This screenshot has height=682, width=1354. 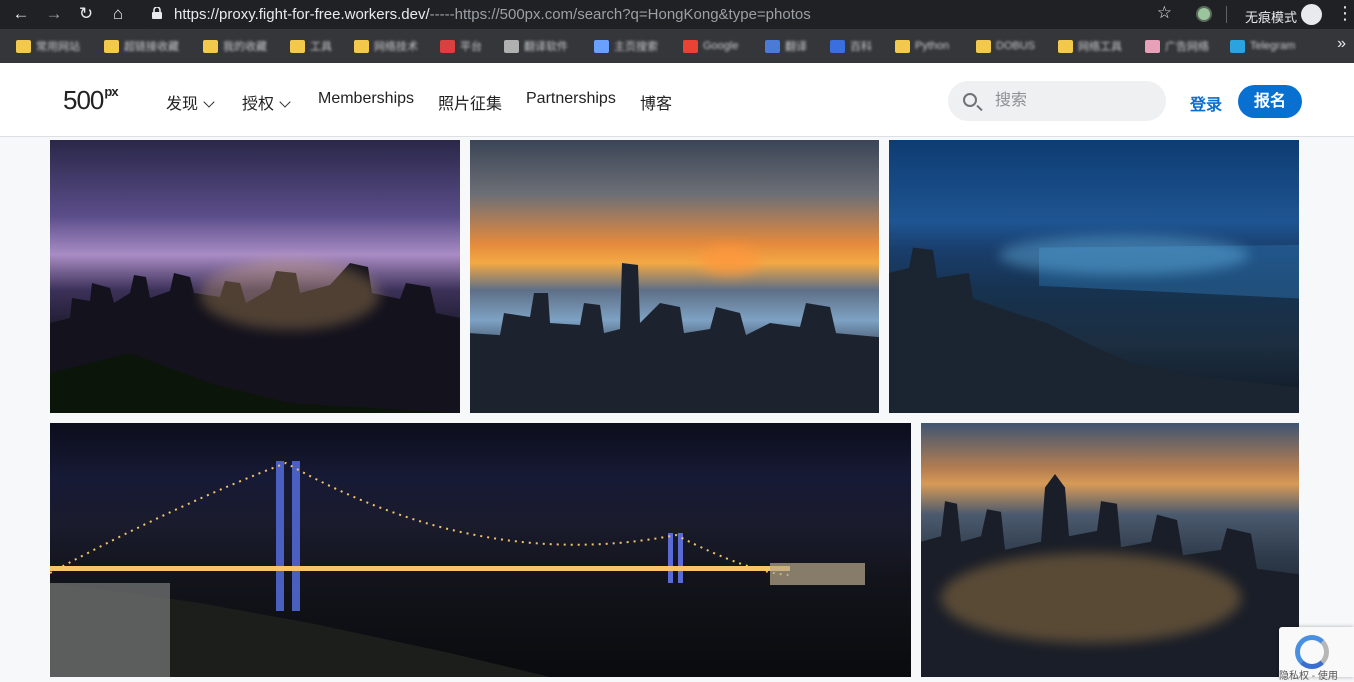 What do you see at coordinates (1016, 46) in the screenshot?
I see `bookmark-label: DOBUS` at bounding box center [1016, 46].